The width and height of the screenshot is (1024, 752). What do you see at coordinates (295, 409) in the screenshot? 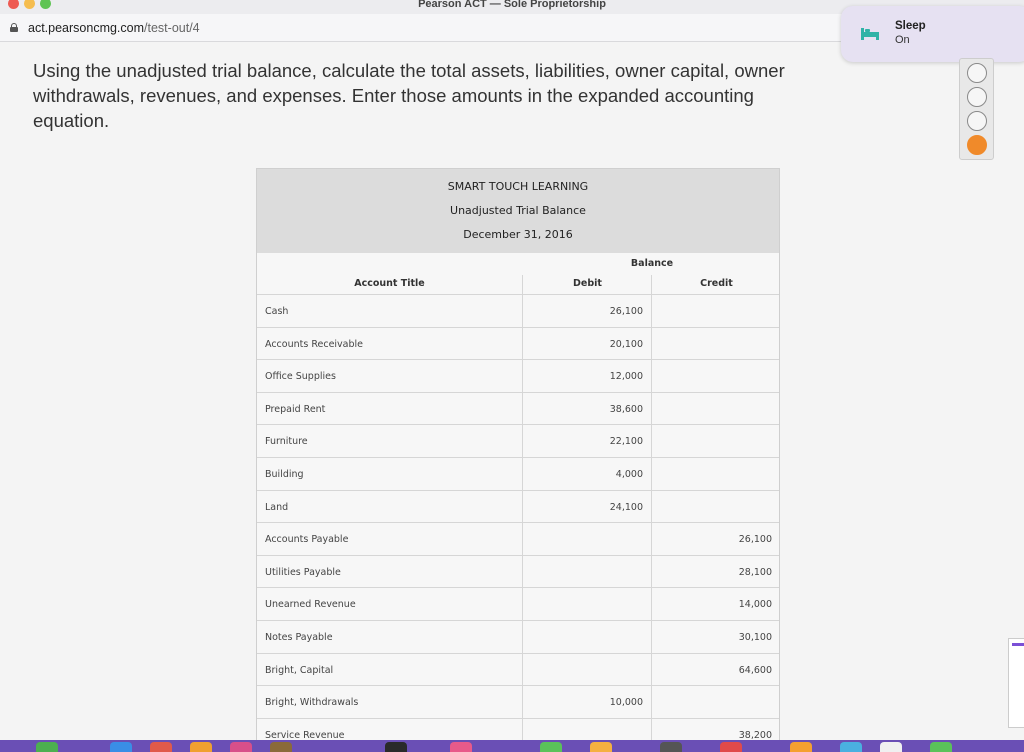
I see `account-title-cell: Prepaid Rent` at bounding box center [295, 409].